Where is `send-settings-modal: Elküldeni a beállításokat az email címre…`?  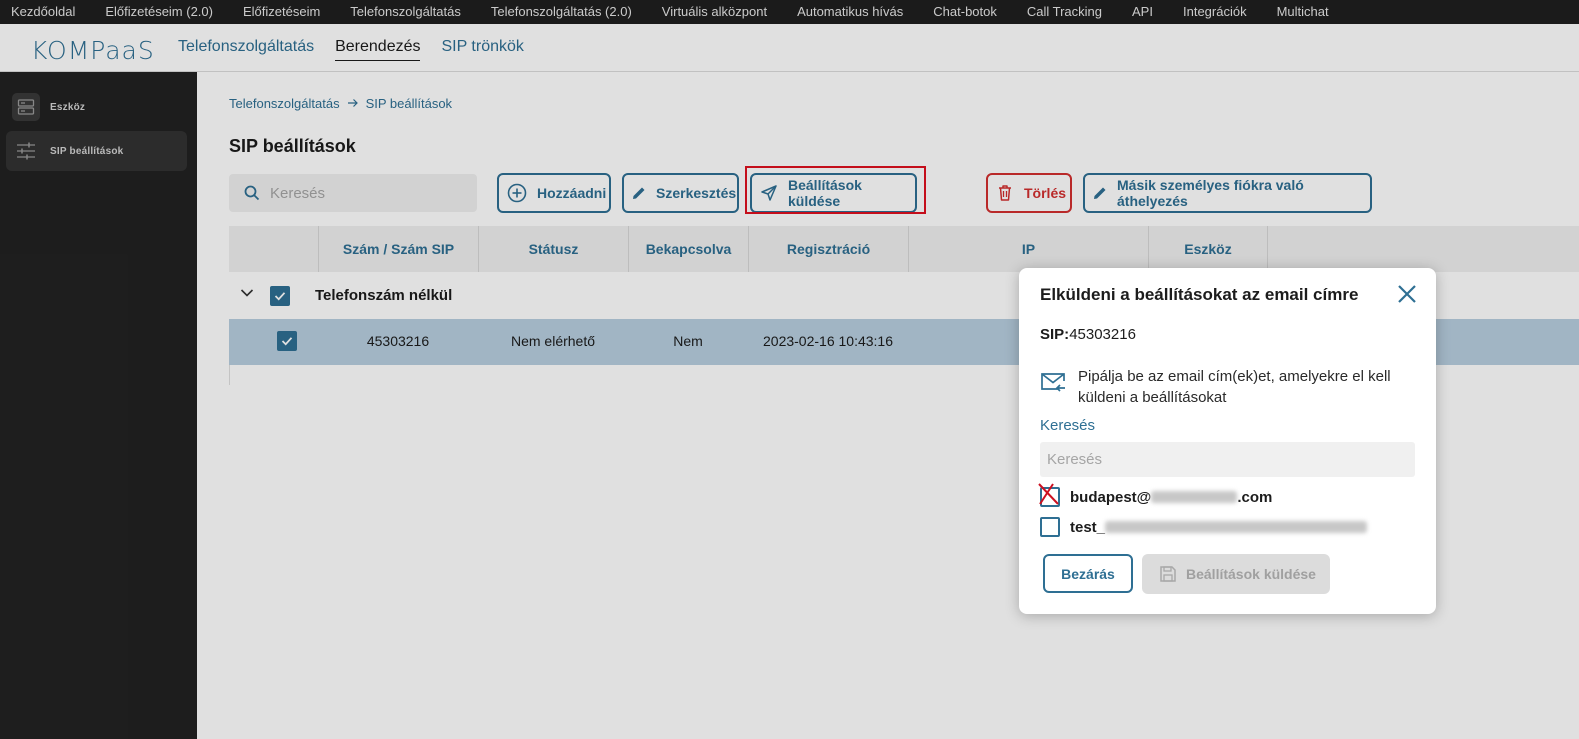
send-settings-modal: Elküldeni a beállításokat az email címre… is located at coordinates (1227, 441).